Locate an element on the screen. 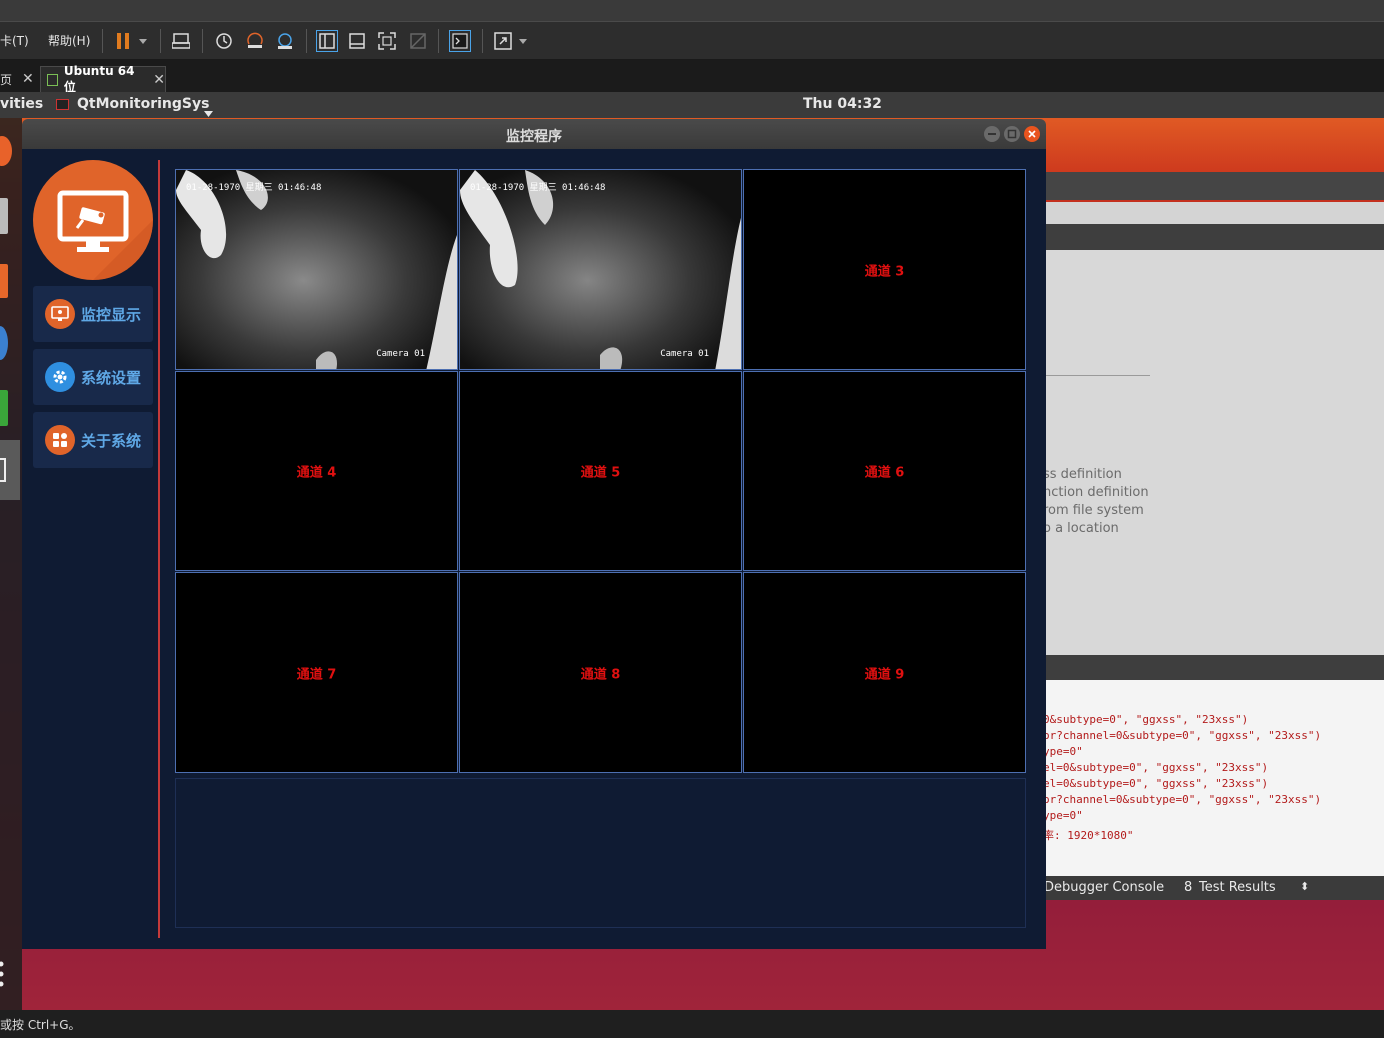  video-channel-3: 通道 3 is located at coordinates (884, 269).